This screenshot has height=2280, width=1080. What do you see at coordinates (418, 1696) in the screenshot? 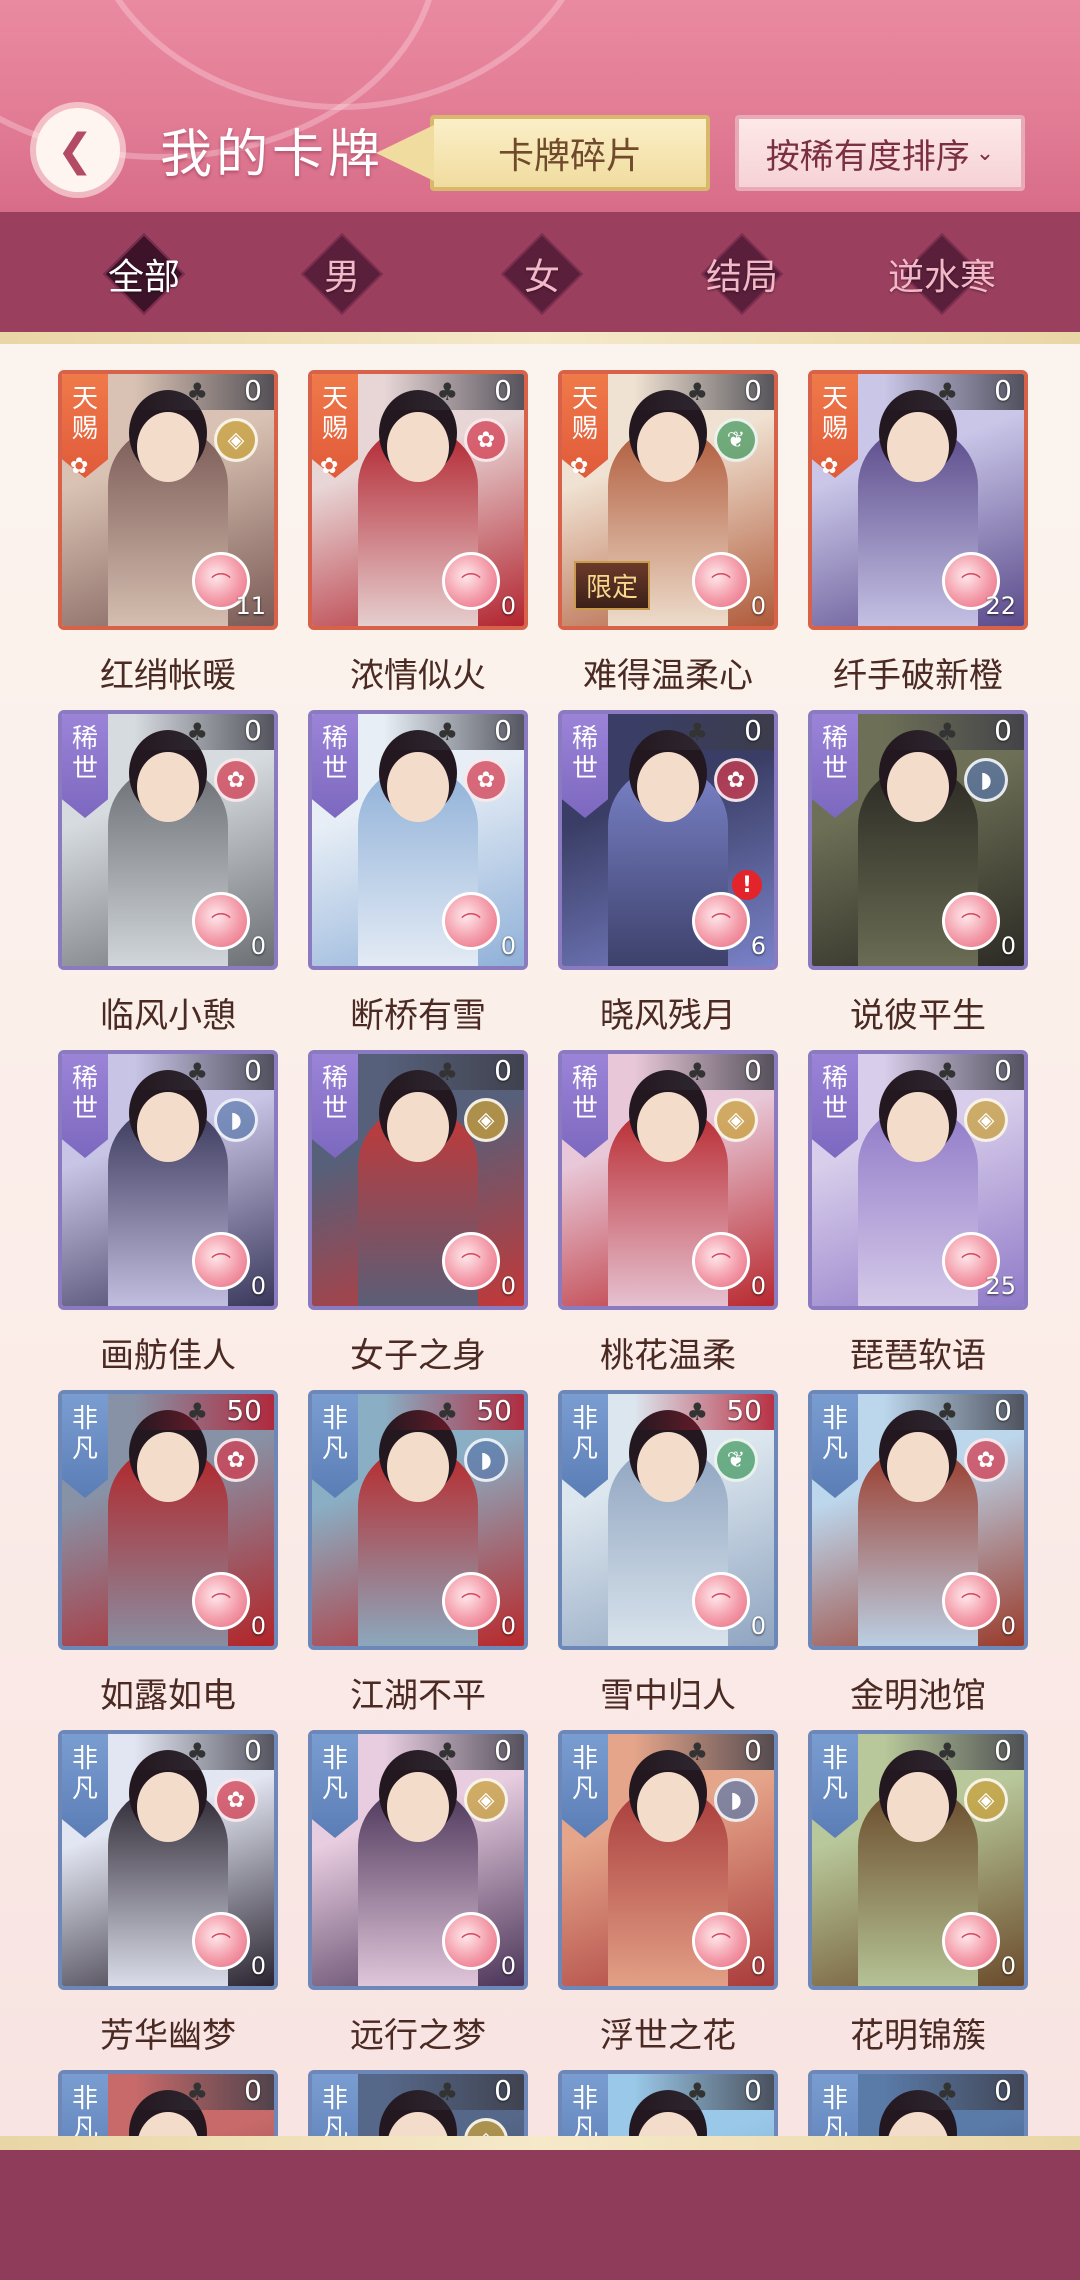
I see `card-name: 江湖不平` at bounding box center [418, 1696].